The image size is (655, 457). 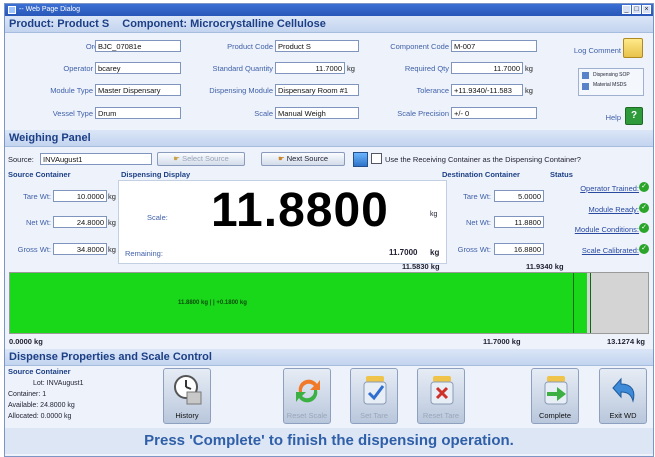 I want to click on window-title: -- Web Page Dialog, so click(x=49, y=9).